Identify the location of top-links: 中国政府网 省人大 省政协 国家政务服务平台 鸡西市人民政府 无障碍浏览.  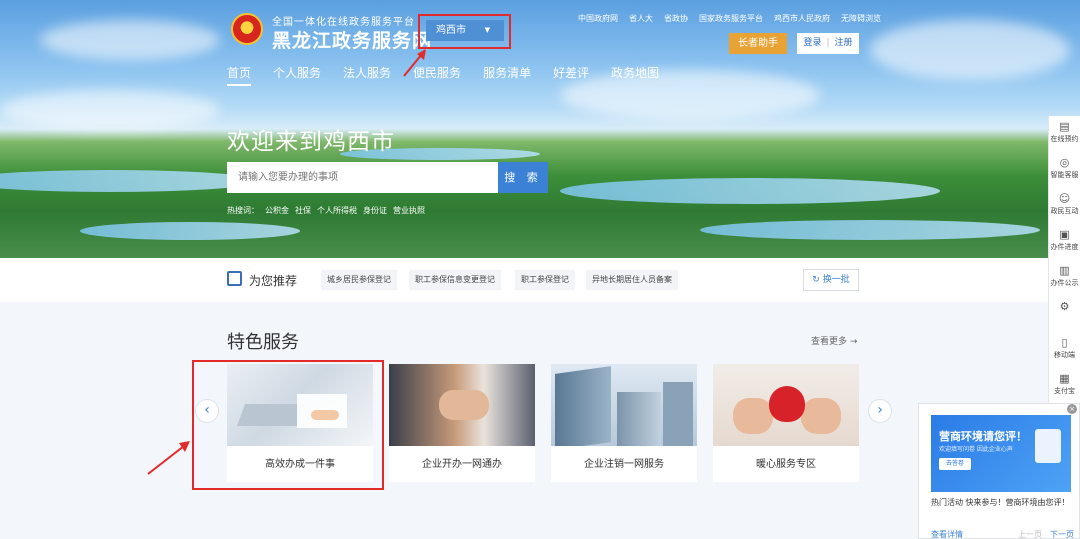
(735, 18).